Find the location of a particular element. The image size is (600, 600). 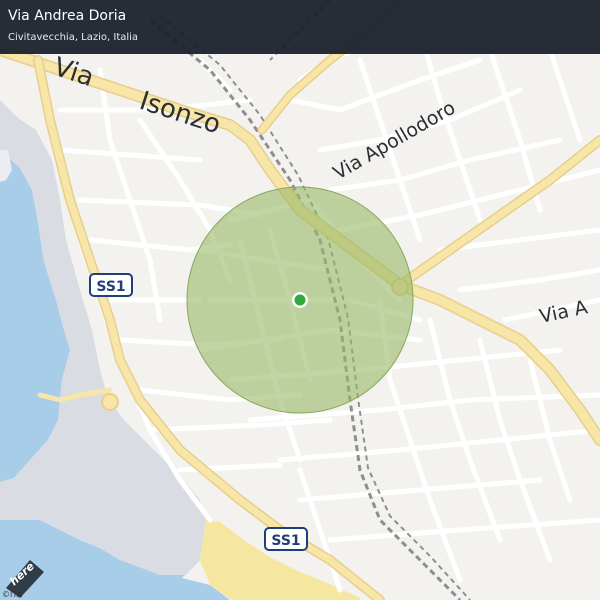

route-shield-ss1-upper: SS1 is located at coordinates (110, 287).